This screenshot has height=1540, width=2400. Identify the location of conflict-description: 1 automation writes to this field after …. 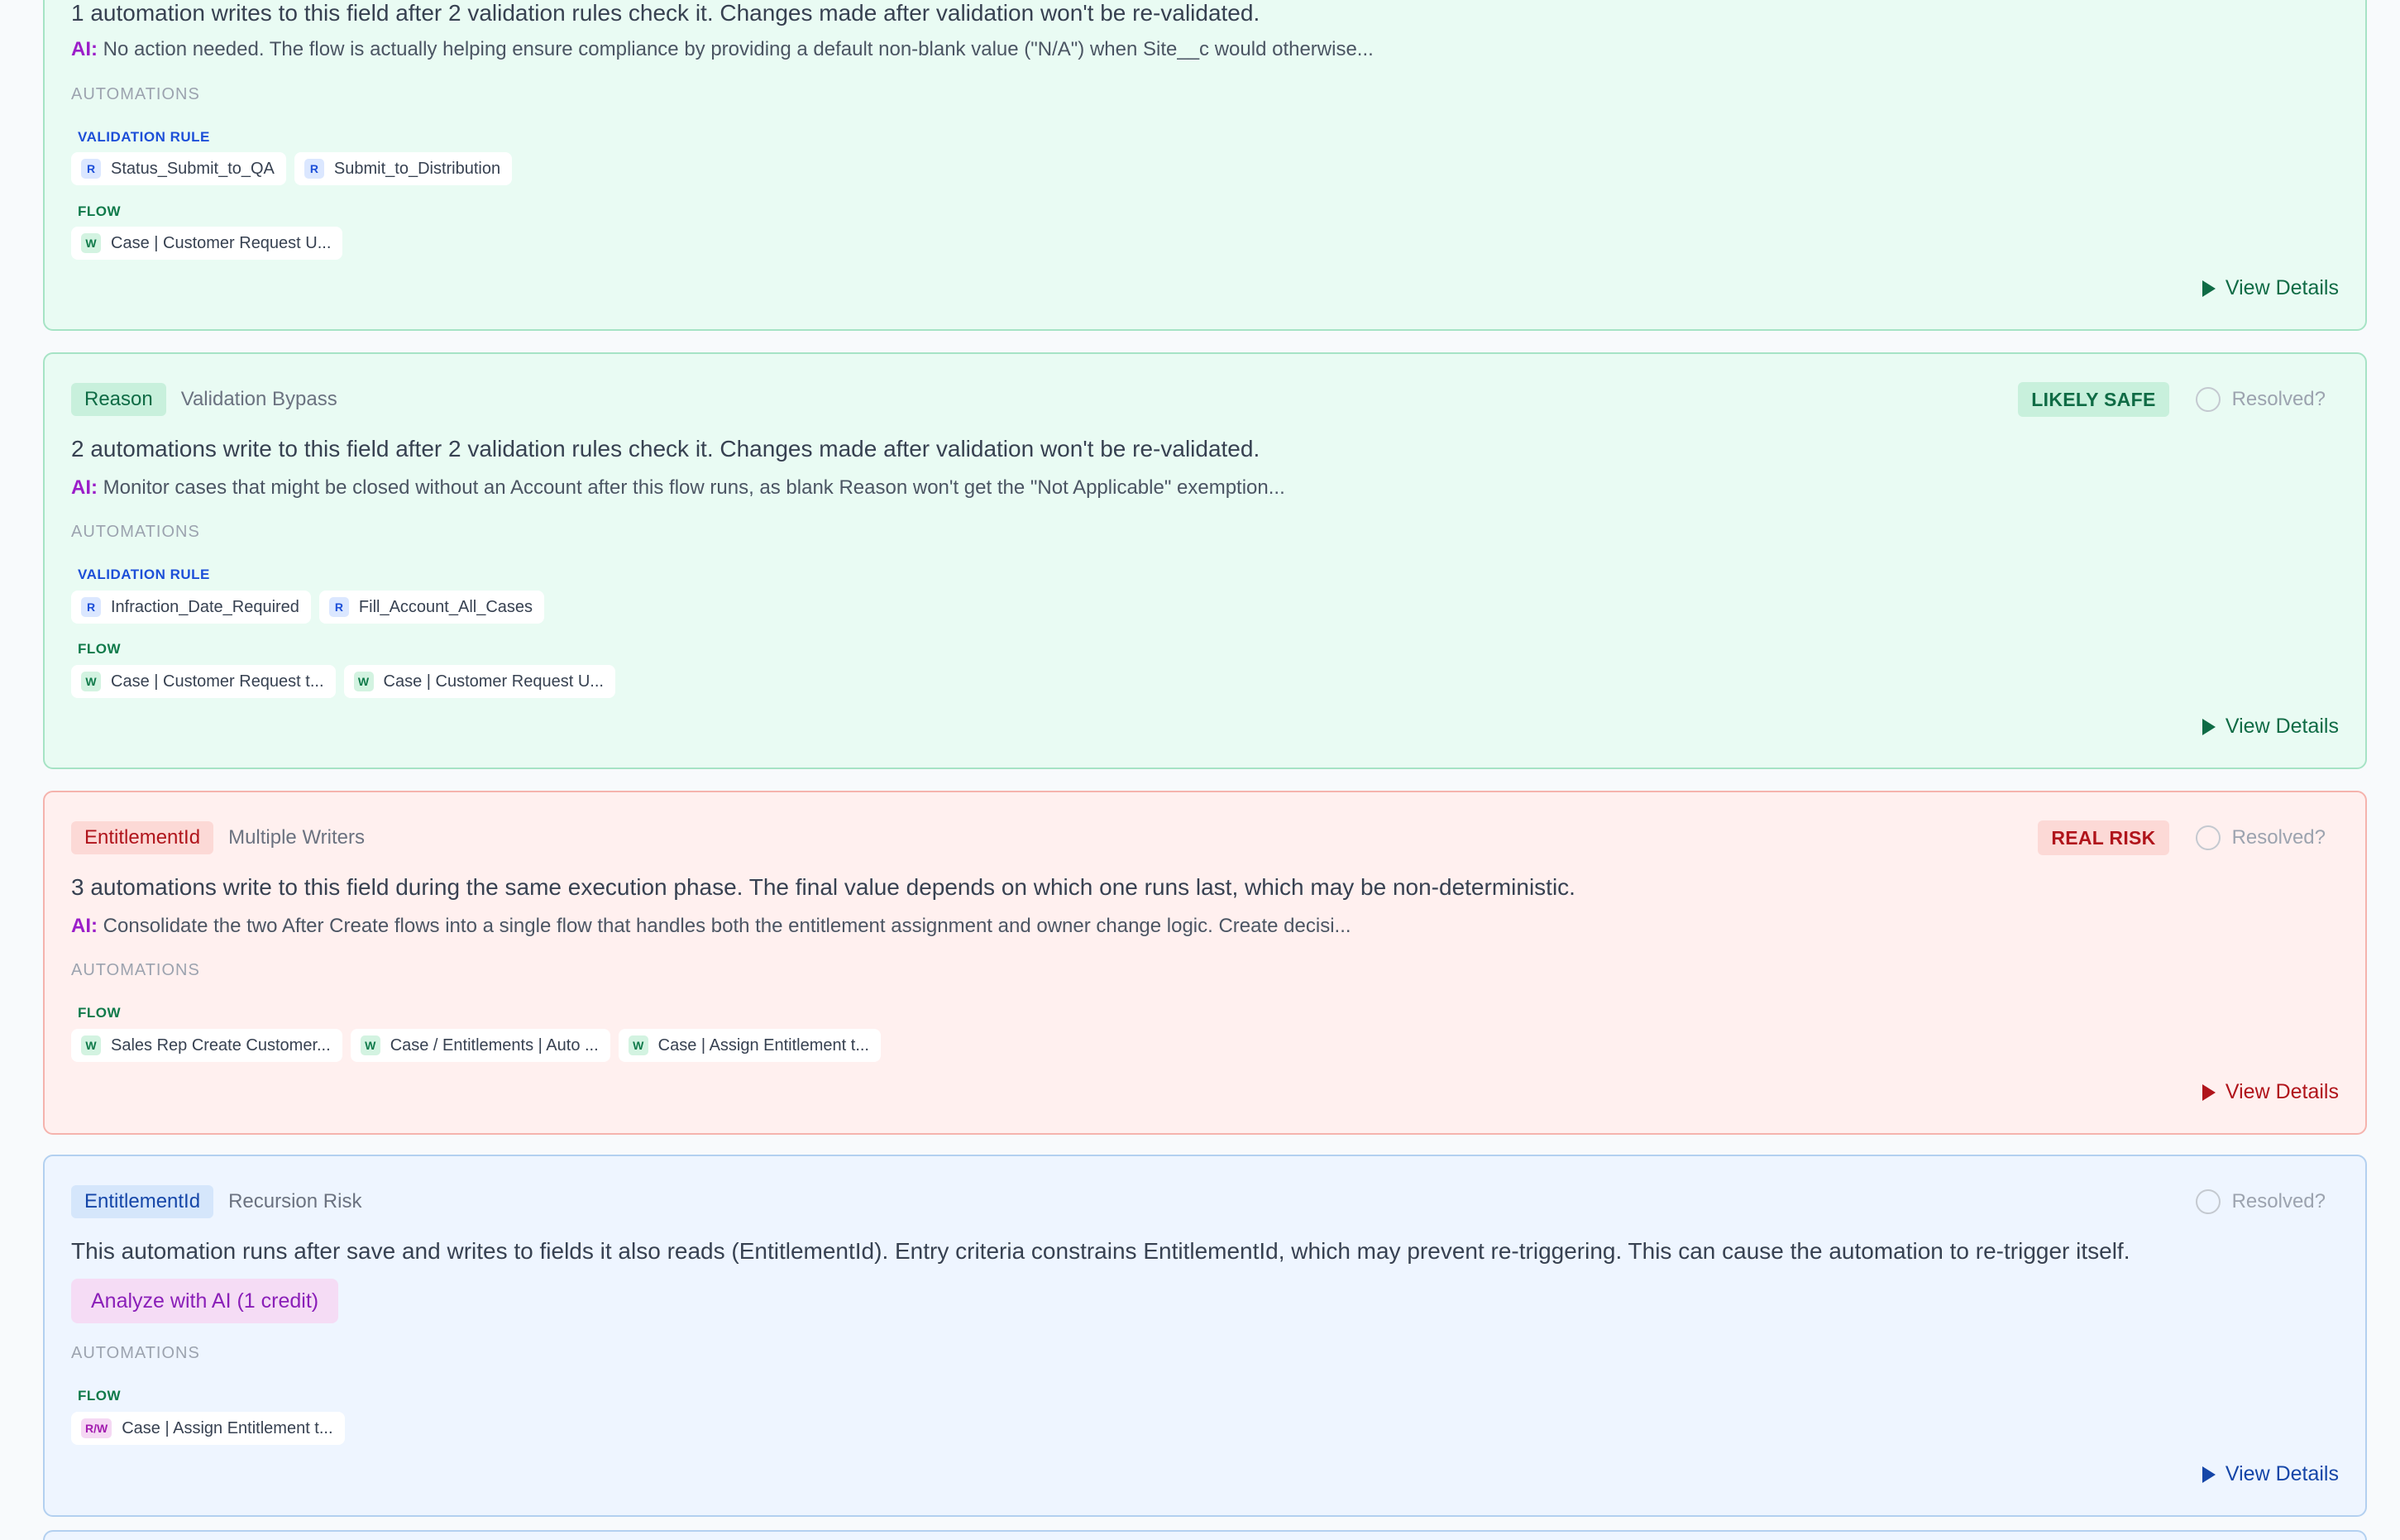
(665, 13).